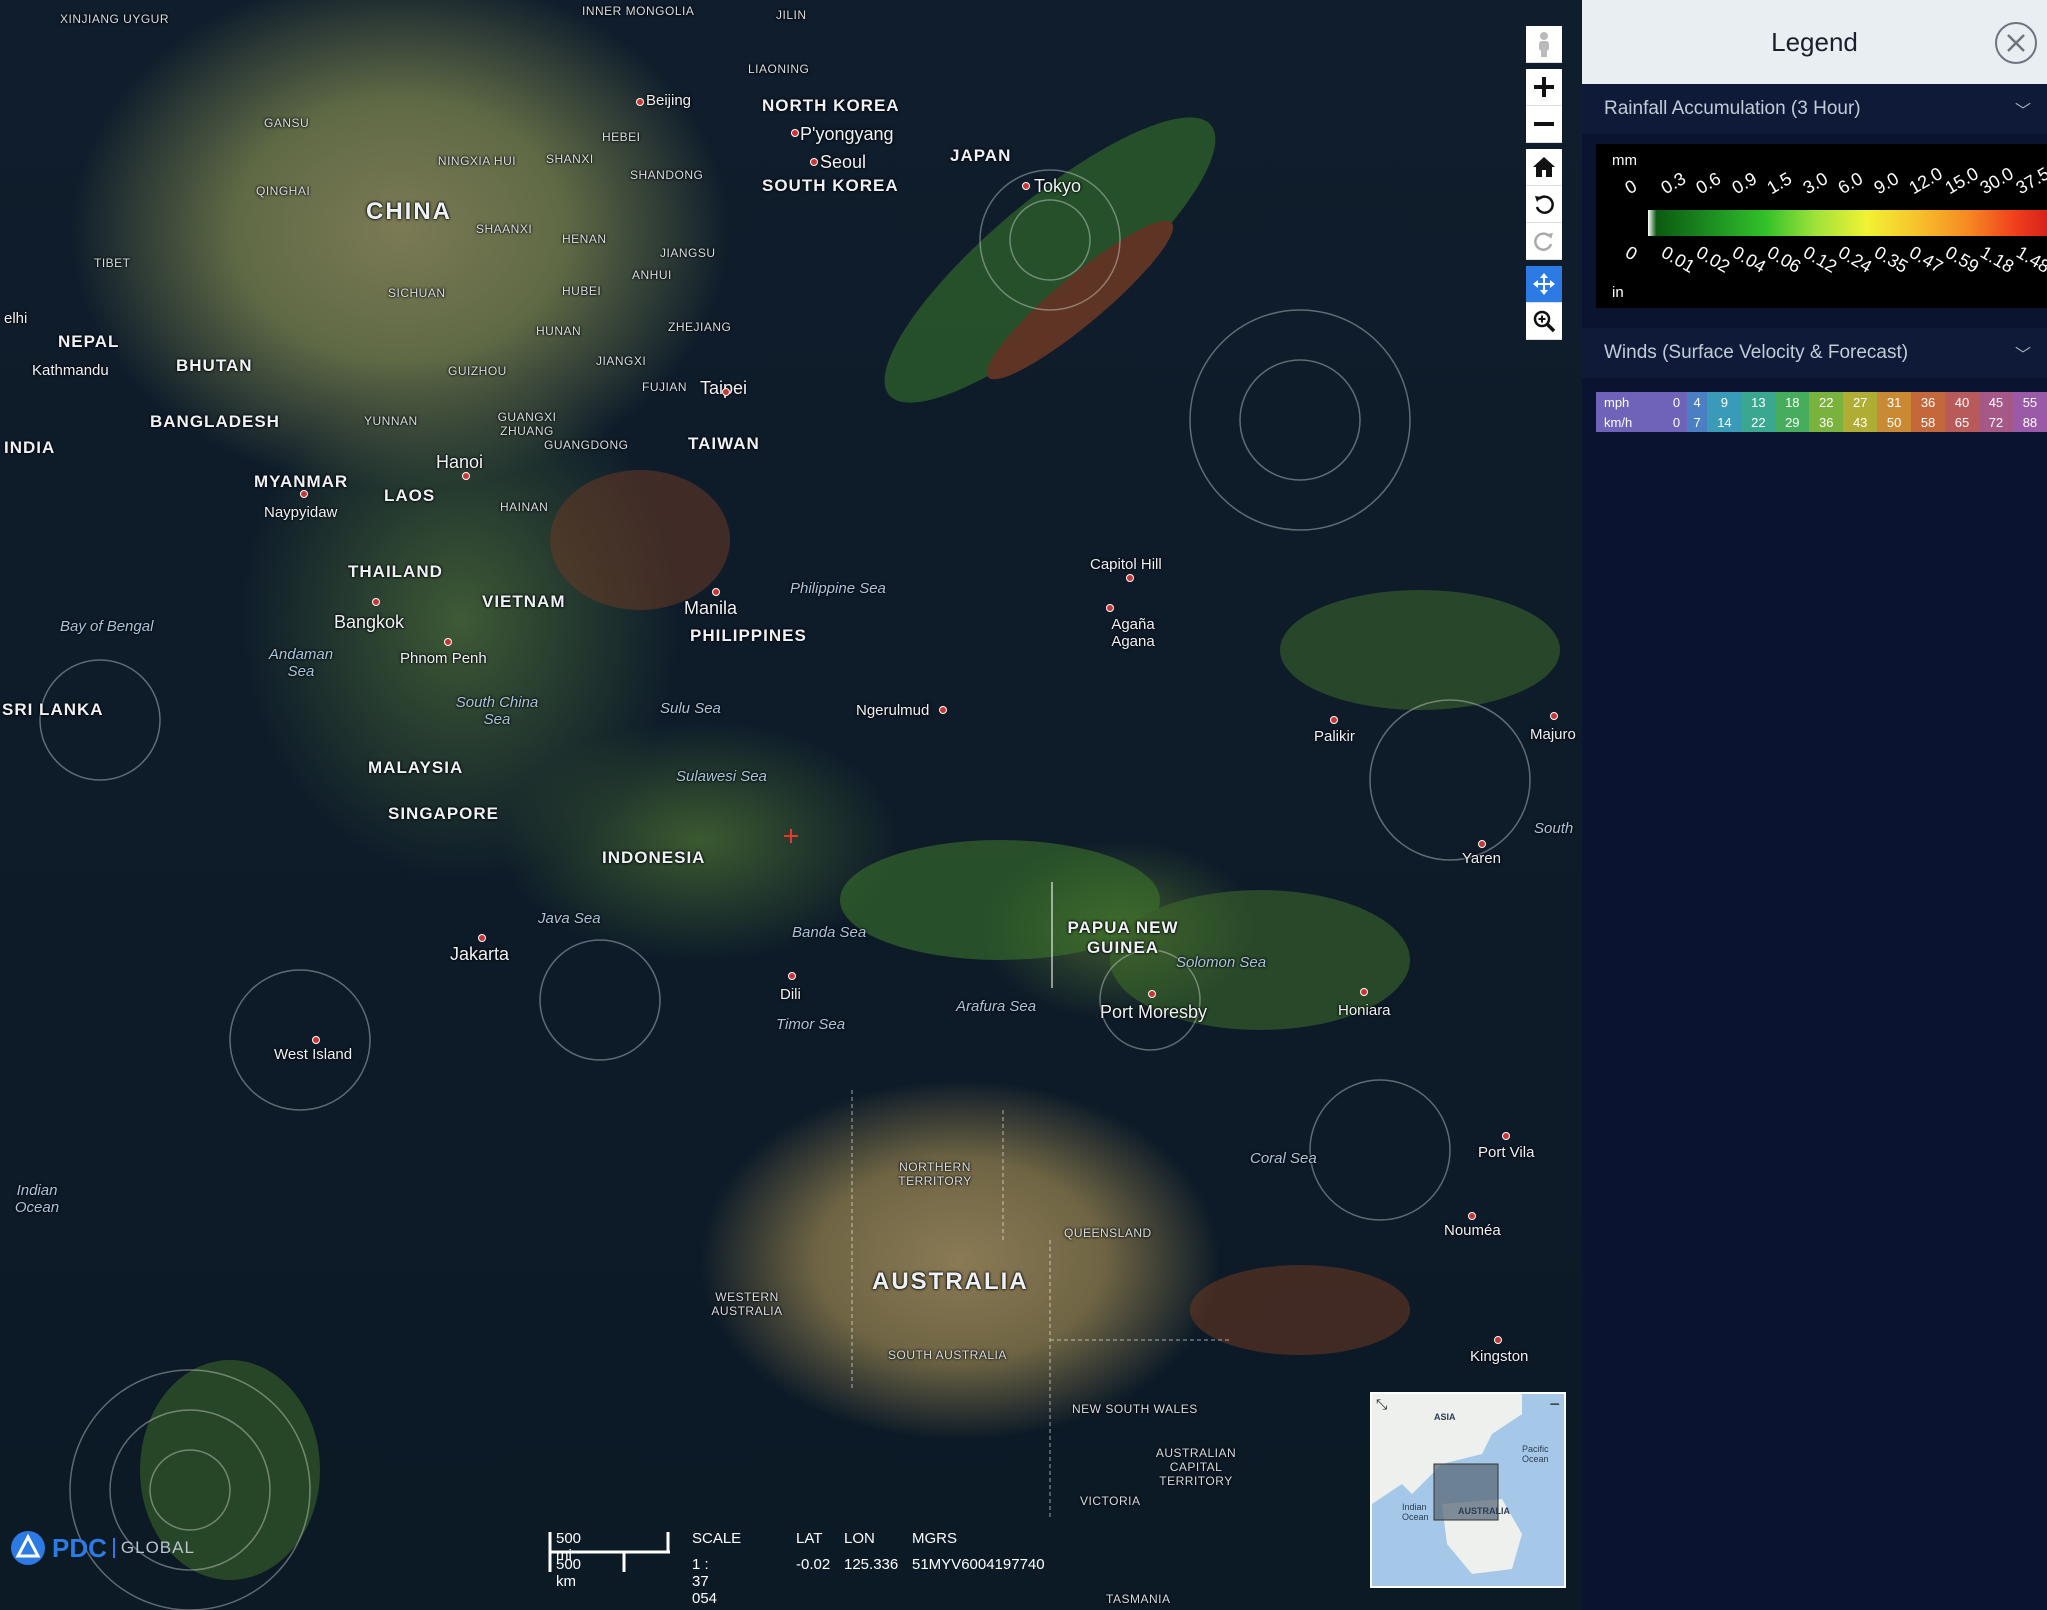  I want to click on seas-label-java-sea: Java Sea, so click(569, 918).